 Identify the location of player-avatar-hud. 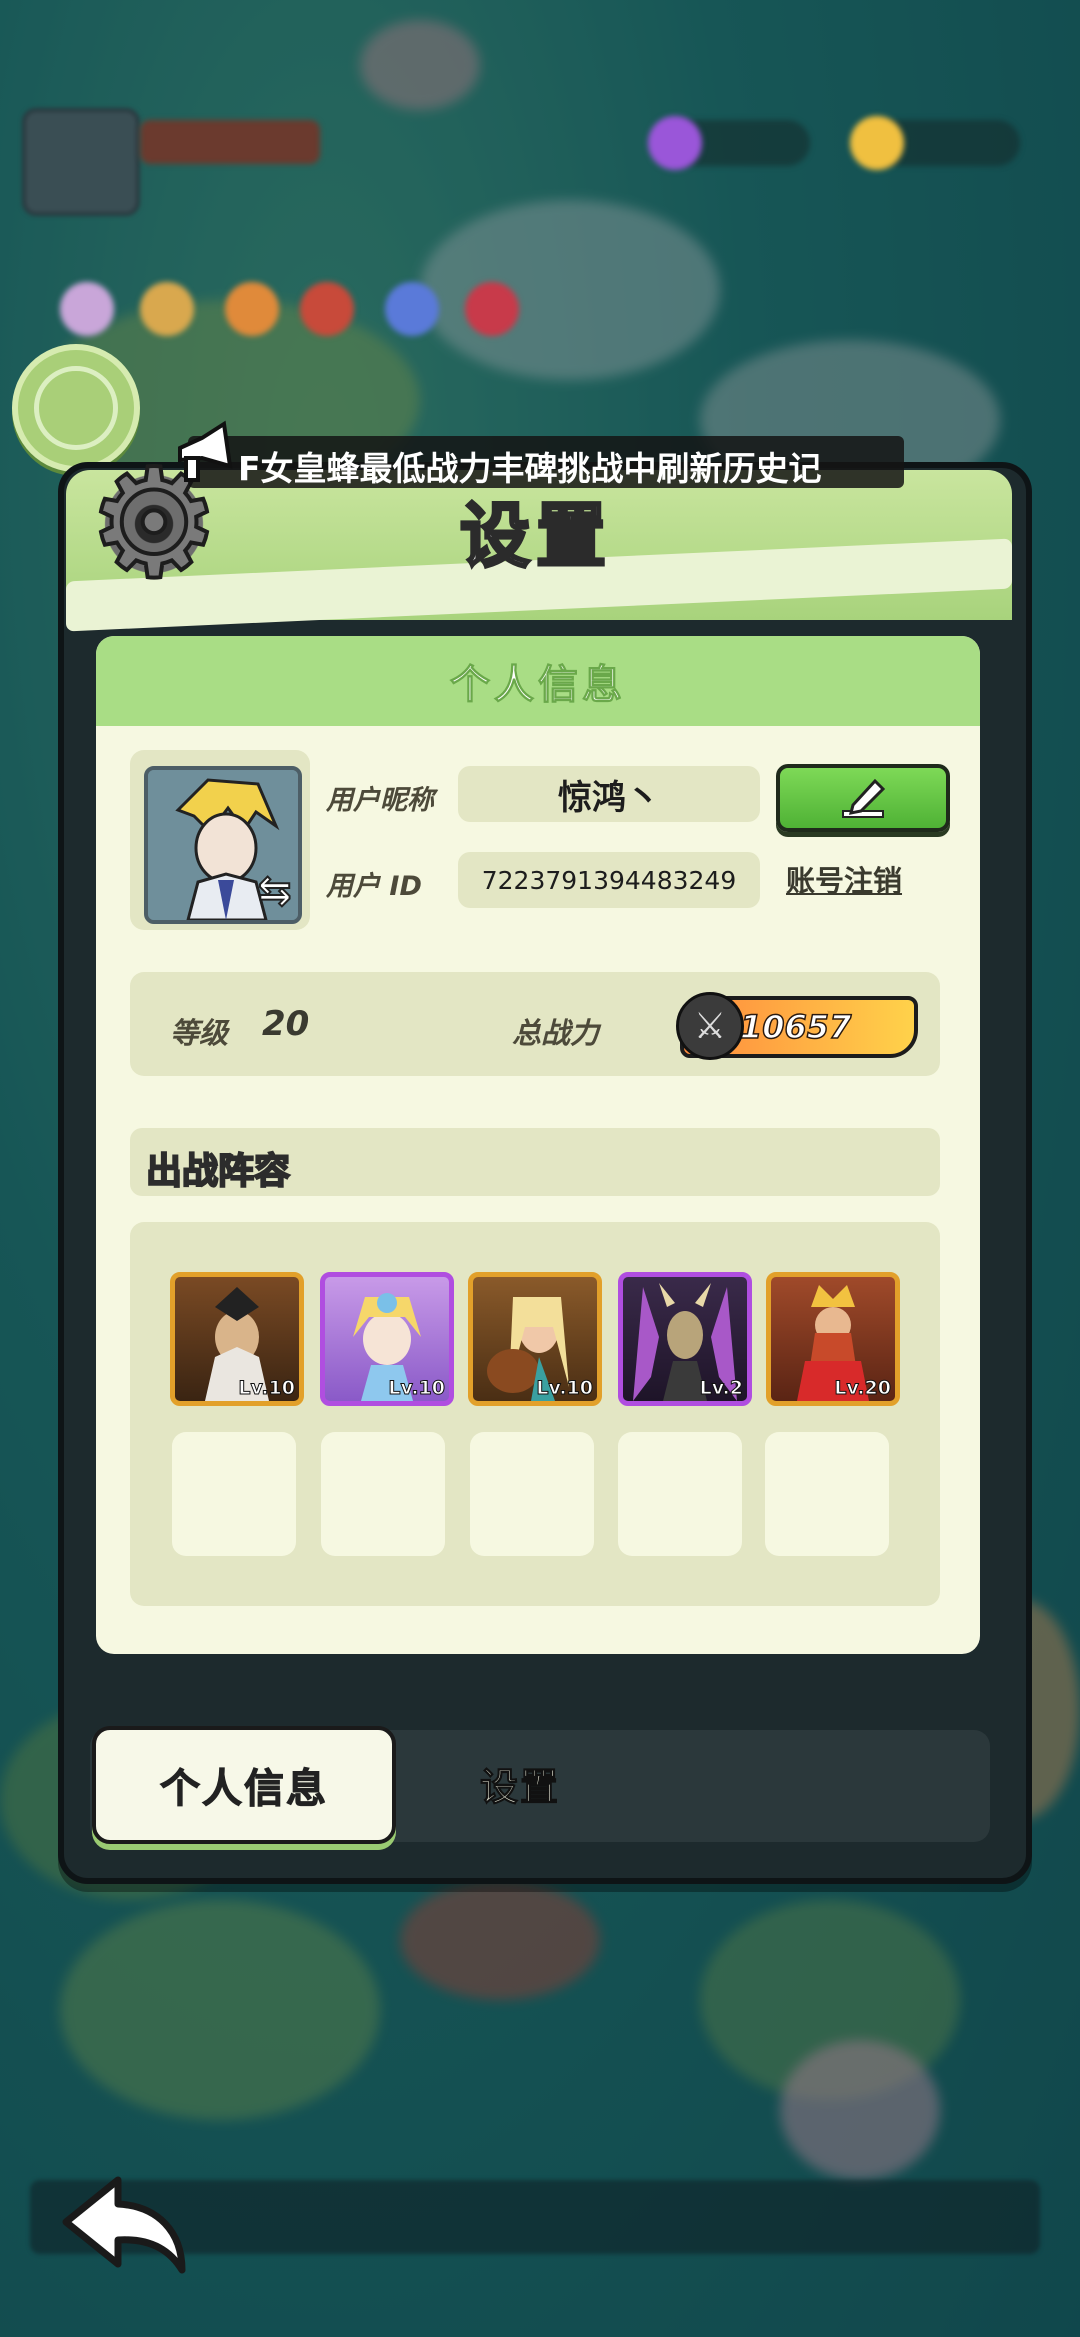
(81, 162).